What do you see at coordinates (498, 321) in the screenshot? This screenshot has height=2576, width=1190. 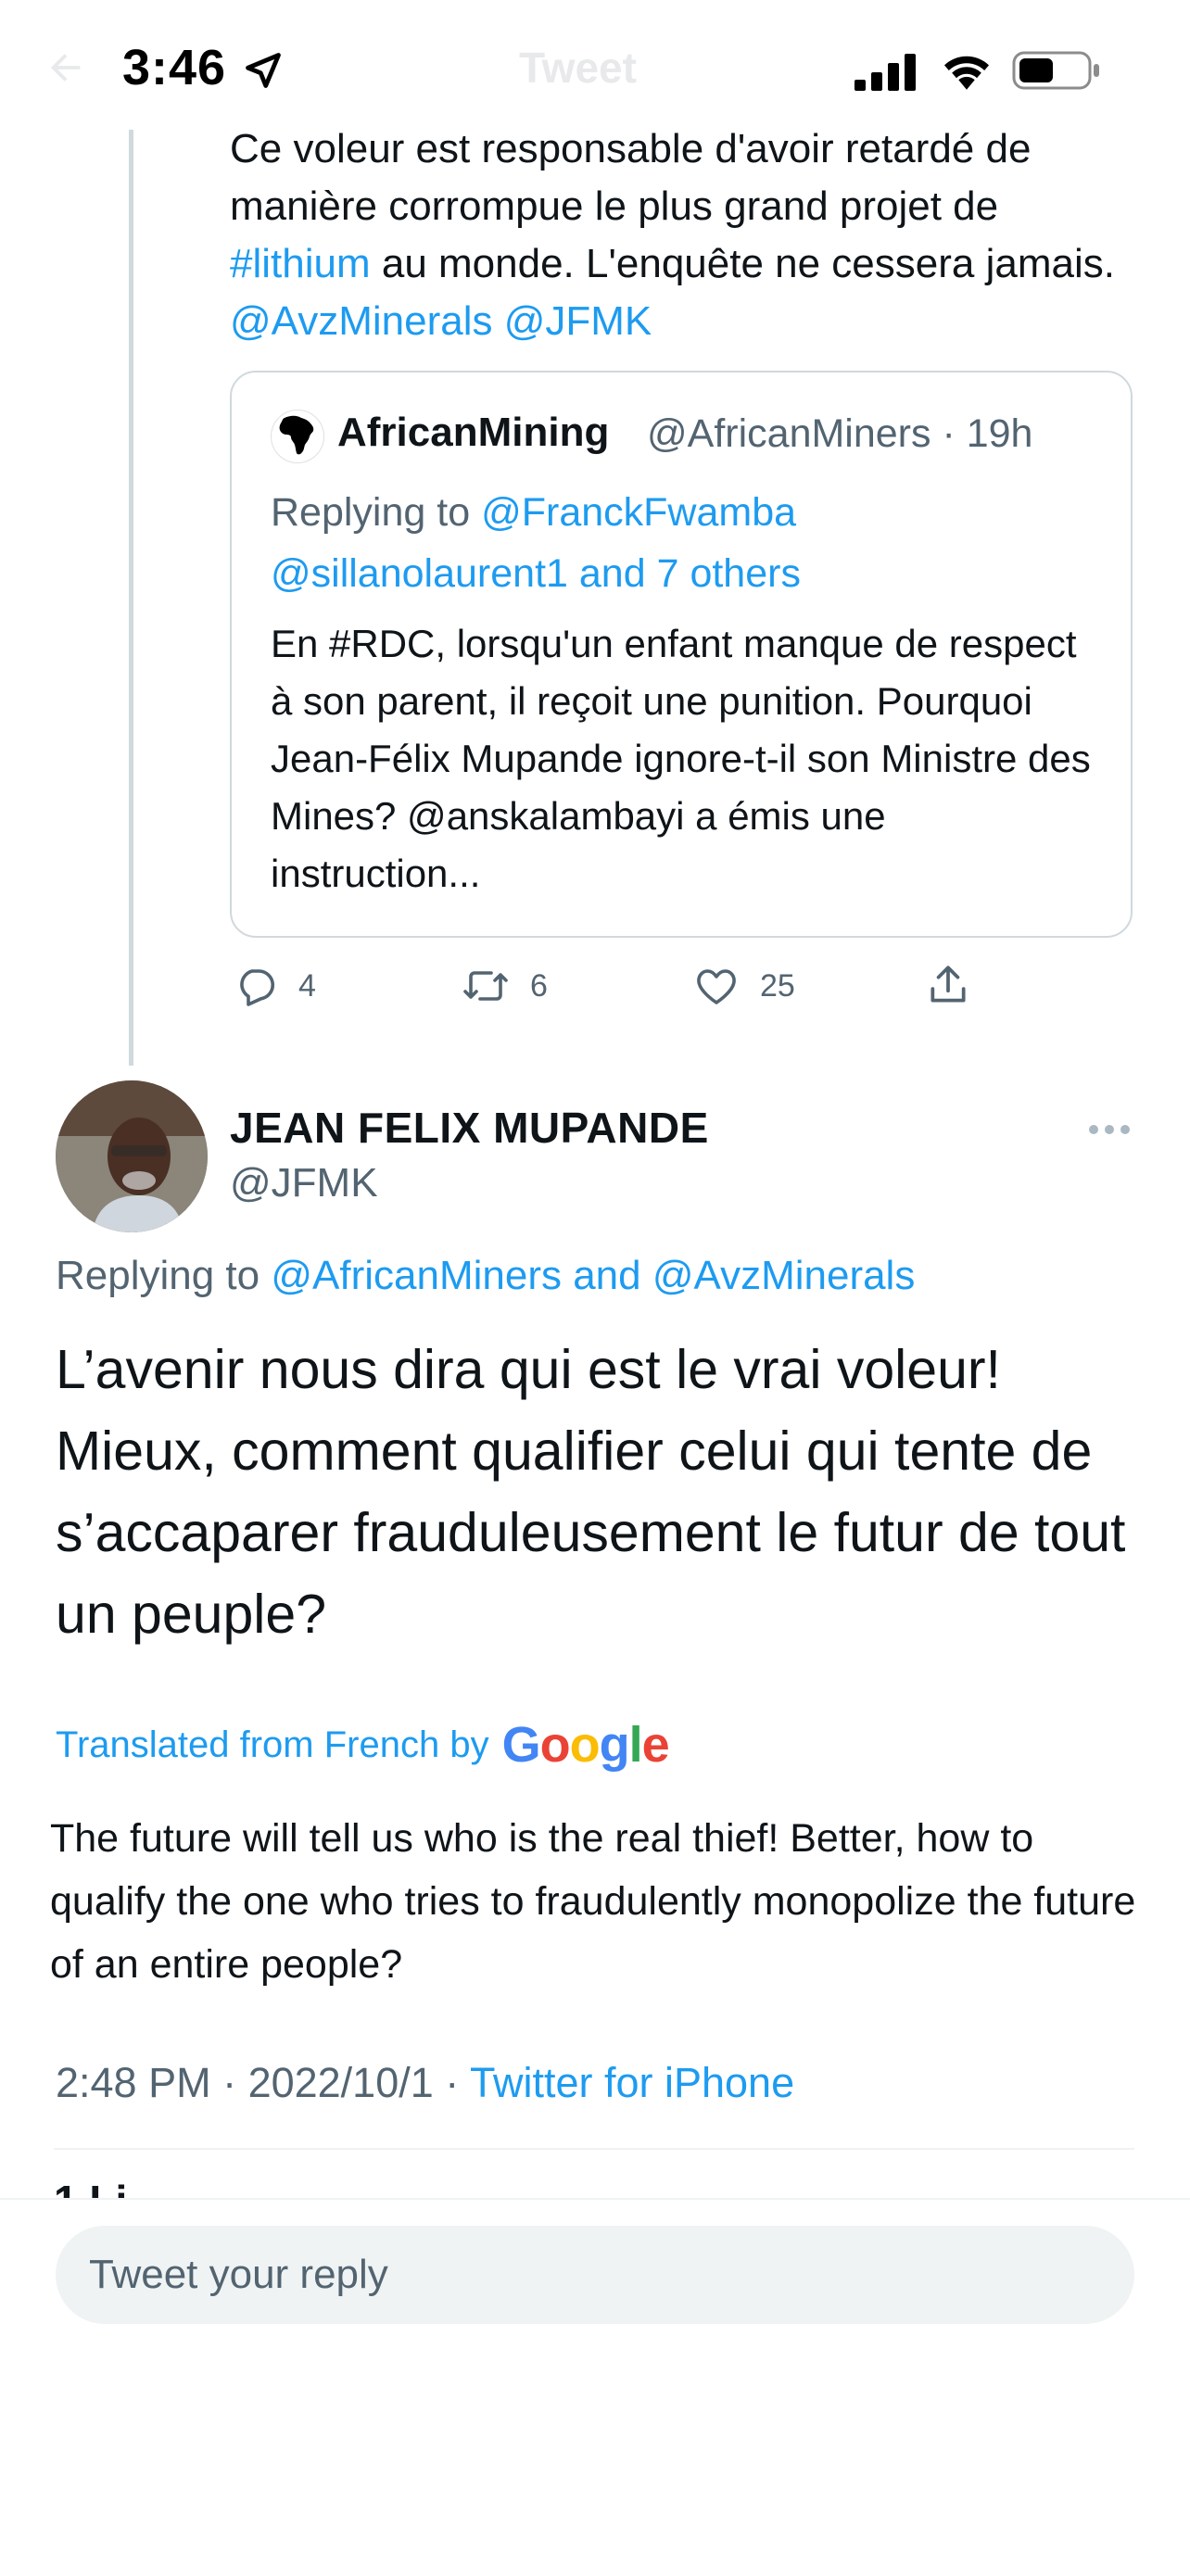 I see `tweet-text-segment` at bounding box center [498, 321].